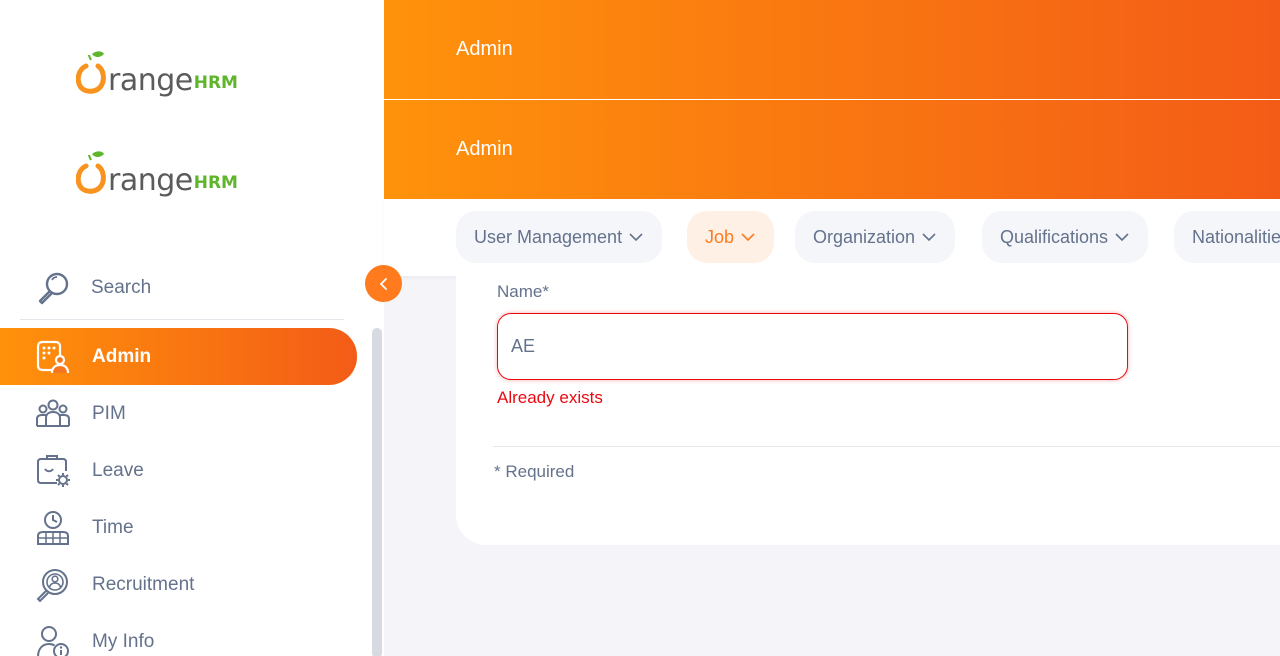 The height and width of the screenshot is (656, 1280). What do you see at coordinates (886, 446) in the screenshot?
I see `form-divider` at bounding box center [886, 446].